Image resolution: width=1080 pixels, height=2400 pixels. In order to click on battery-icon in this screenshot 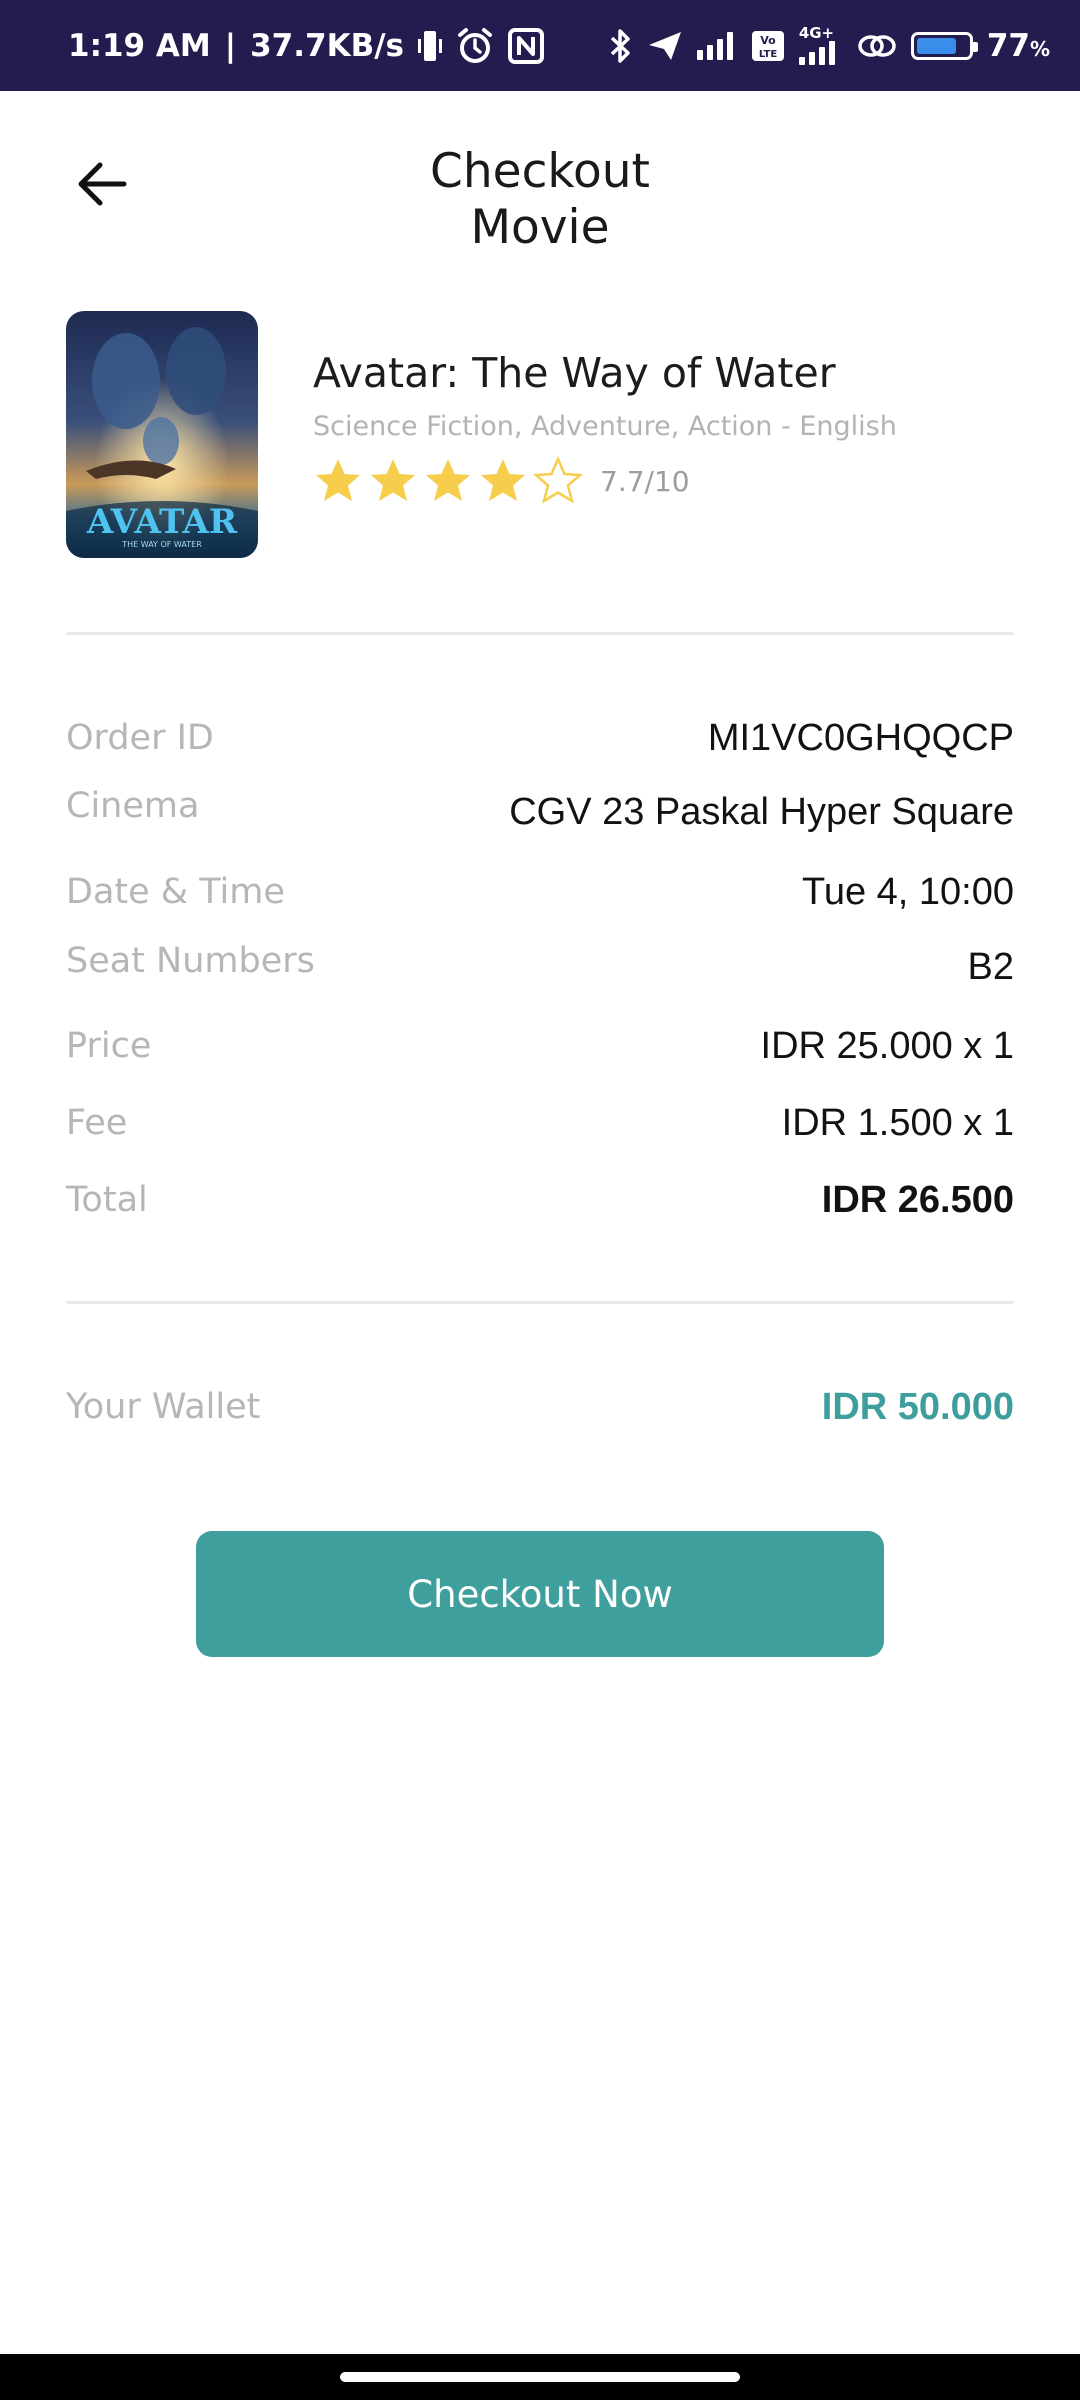, I will do `click(944, 45)`.